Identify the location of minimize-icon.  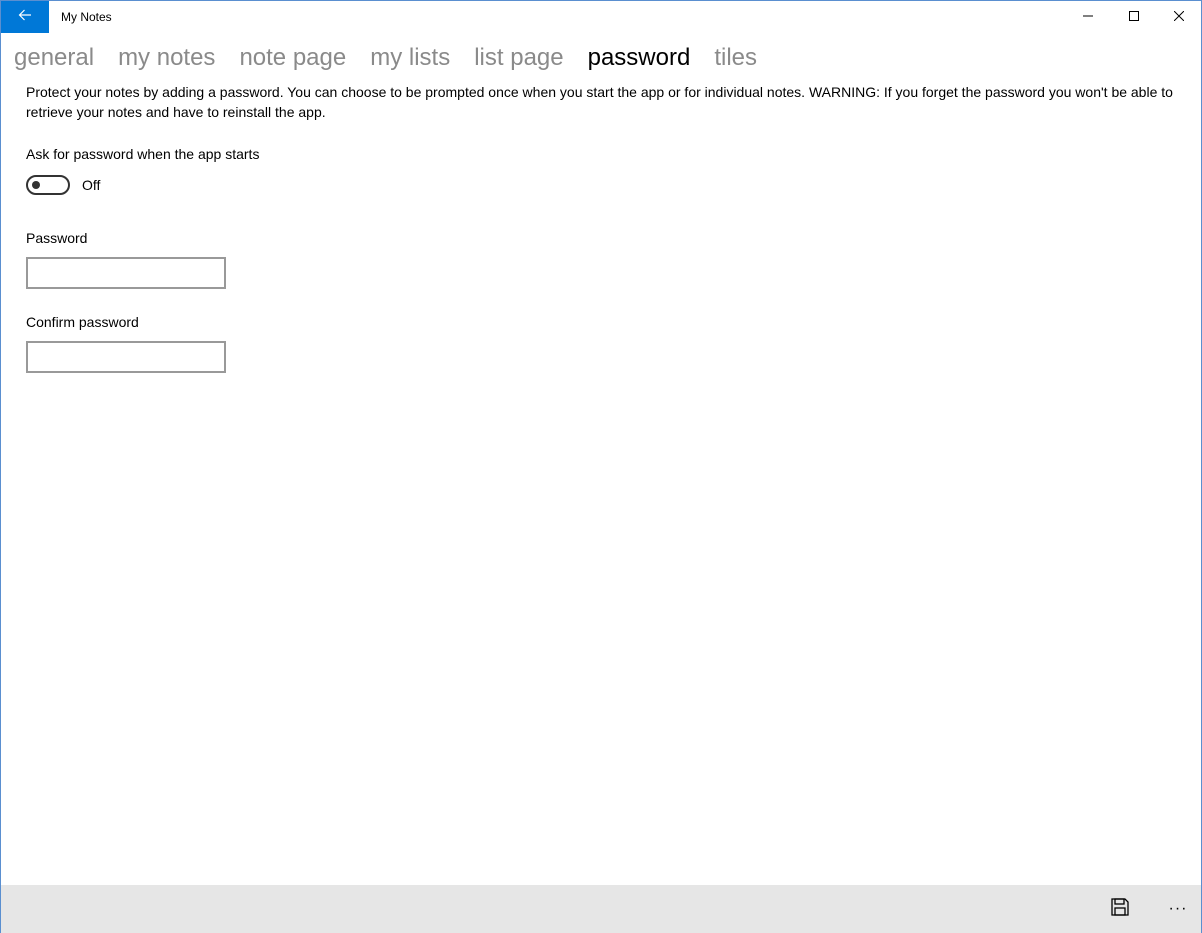
(1088, 17).